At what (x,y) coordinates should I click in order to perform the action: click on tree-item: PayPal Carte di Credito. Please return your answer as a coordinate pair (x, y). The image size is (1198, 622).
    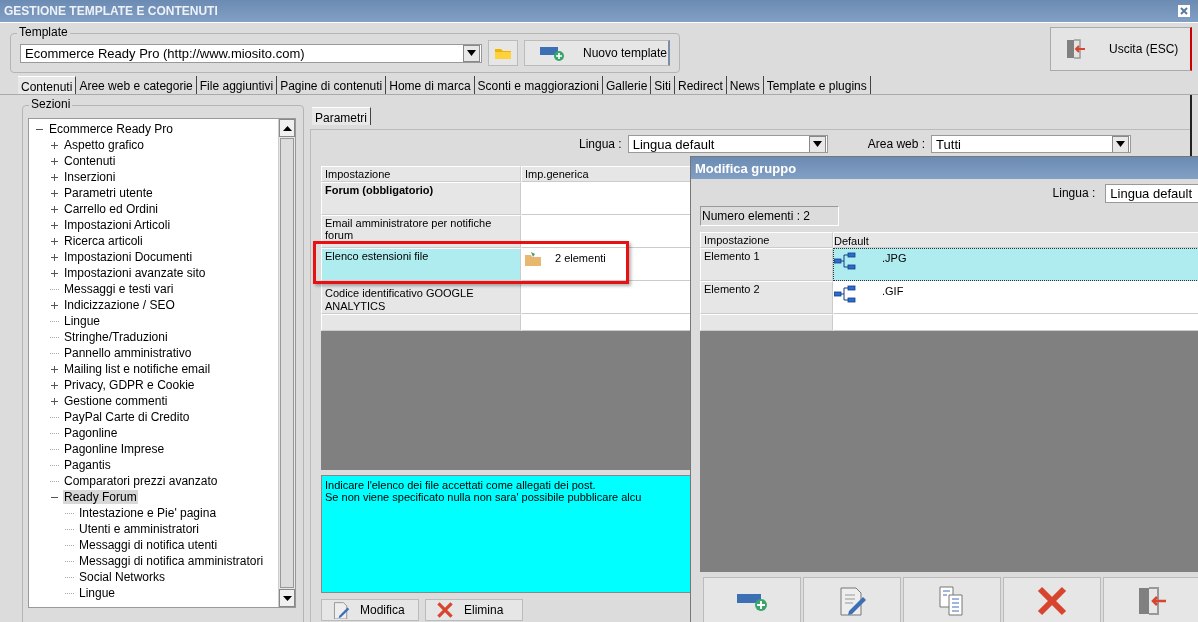
    Looking at the image, I should click on (127, 417).